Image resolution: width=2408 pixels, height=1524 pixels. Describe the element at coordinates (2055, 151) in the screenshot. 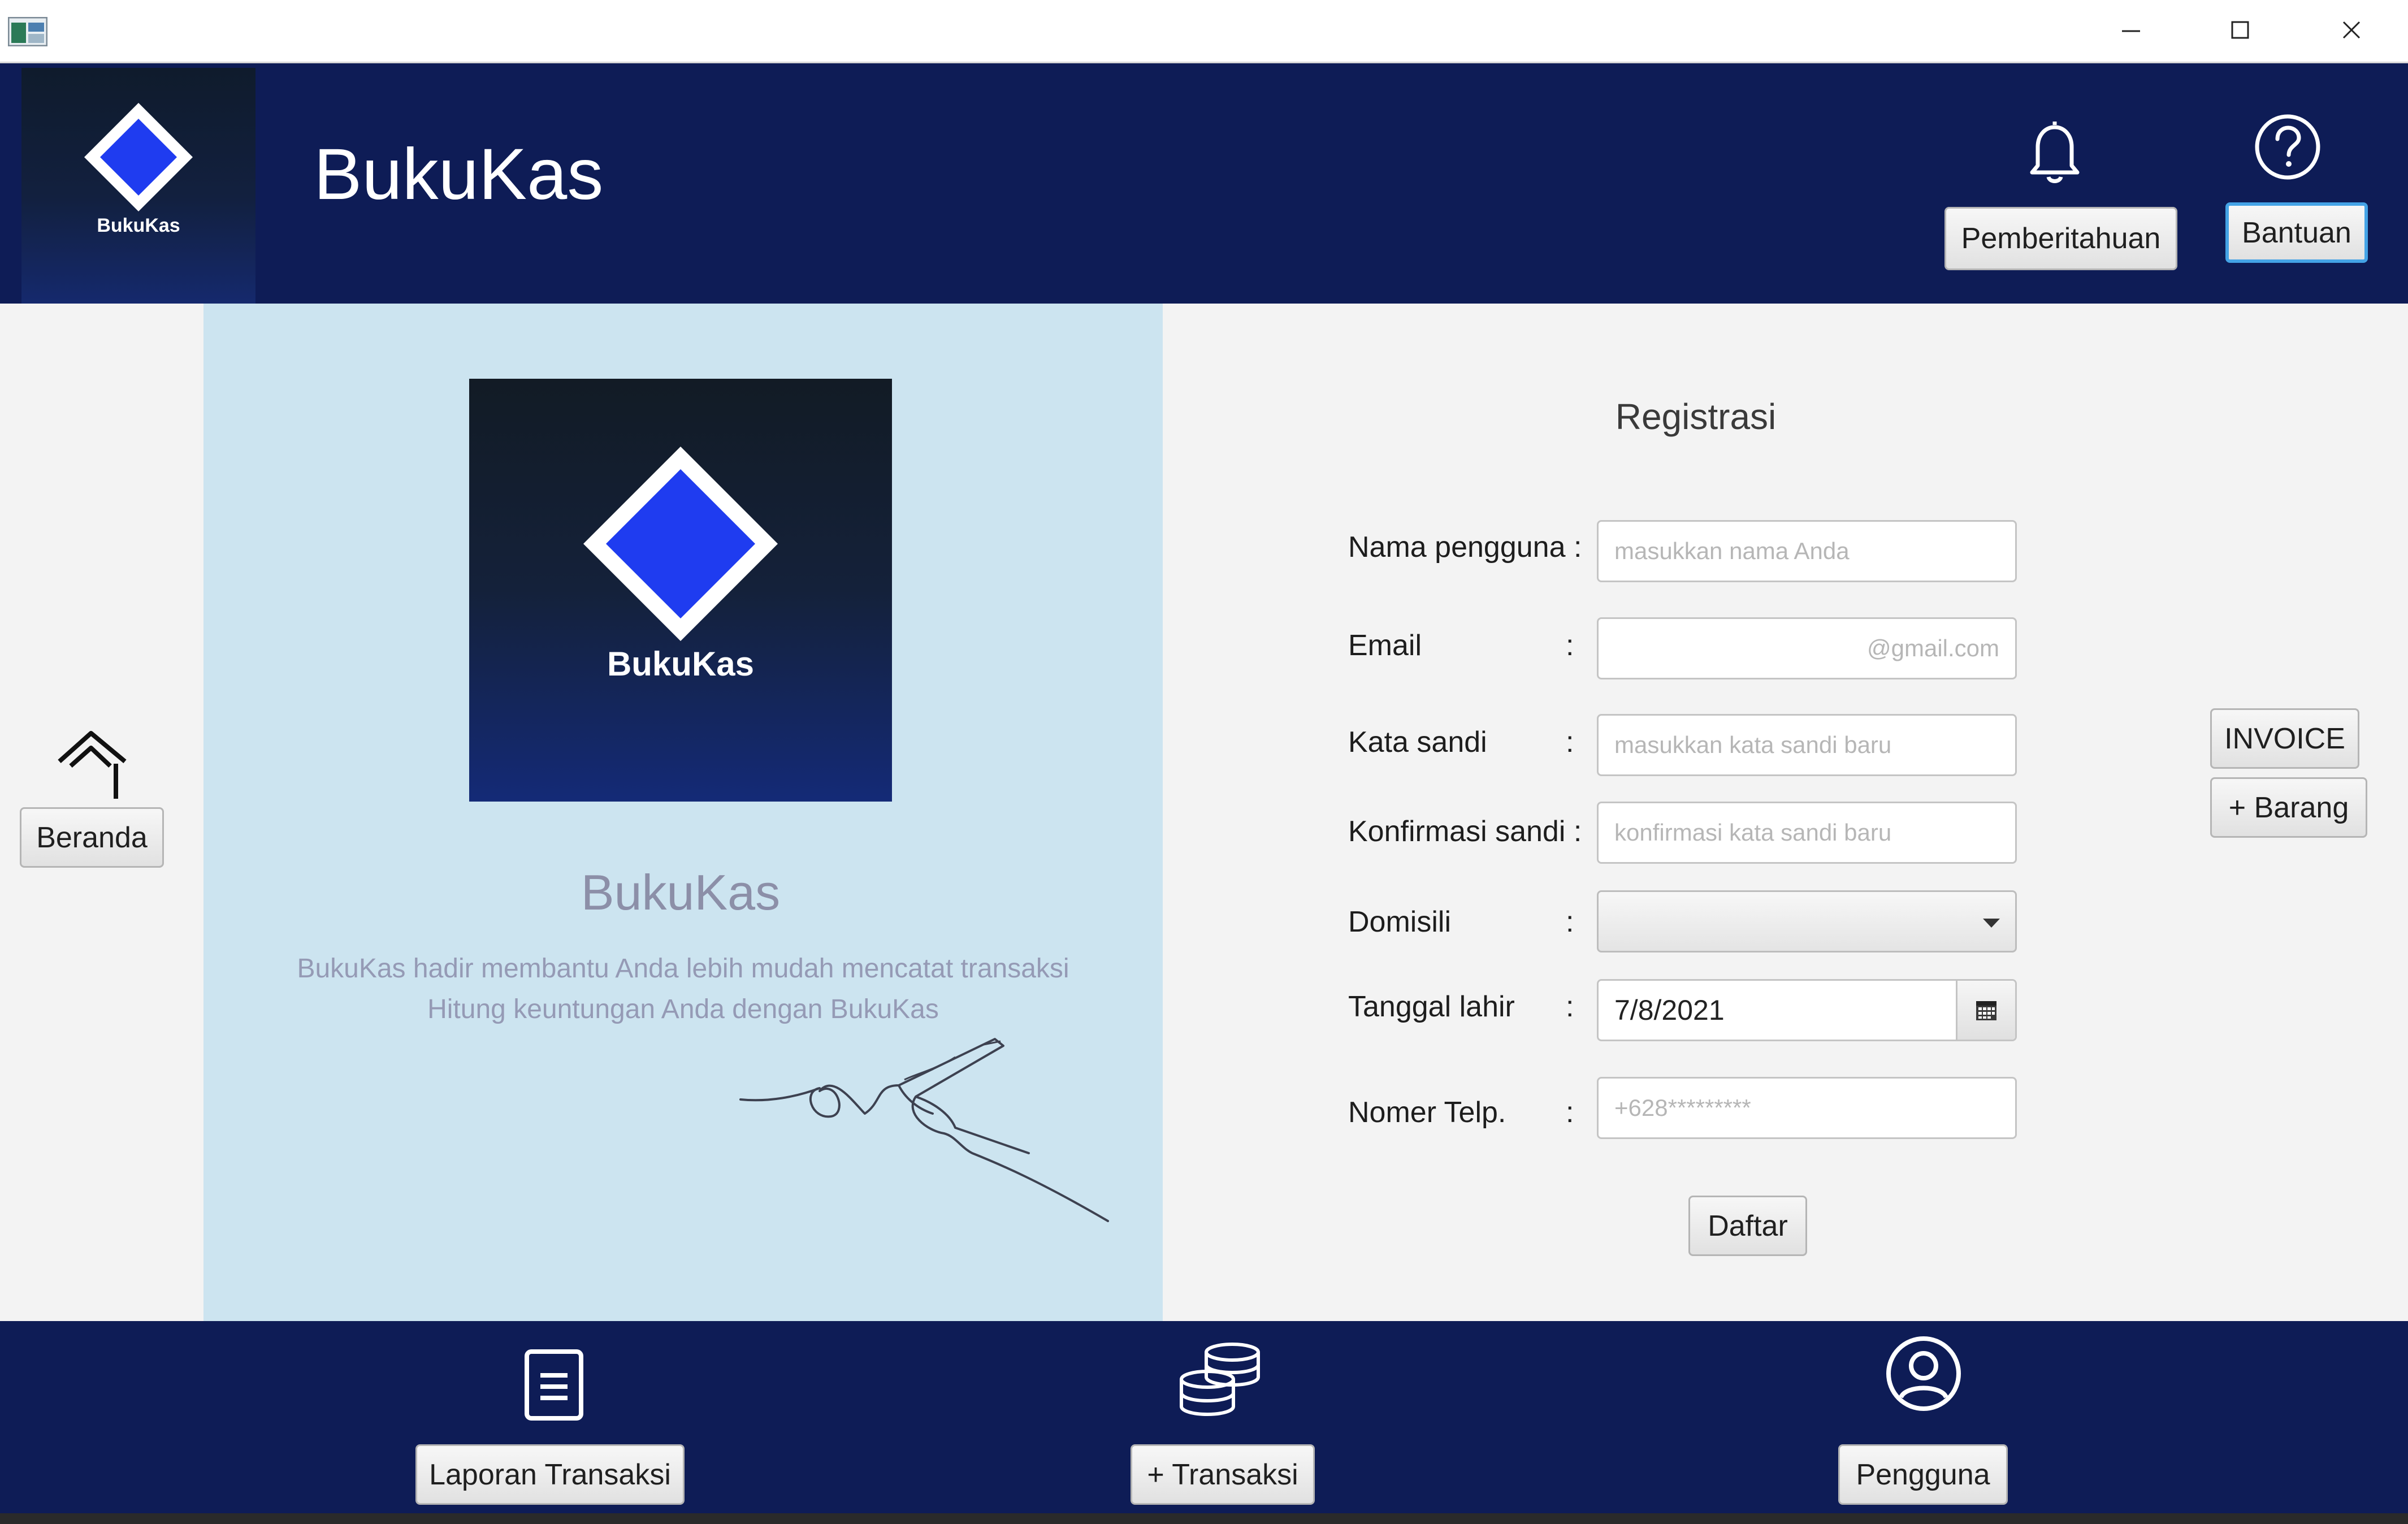

I see `bell-icon` at that location.